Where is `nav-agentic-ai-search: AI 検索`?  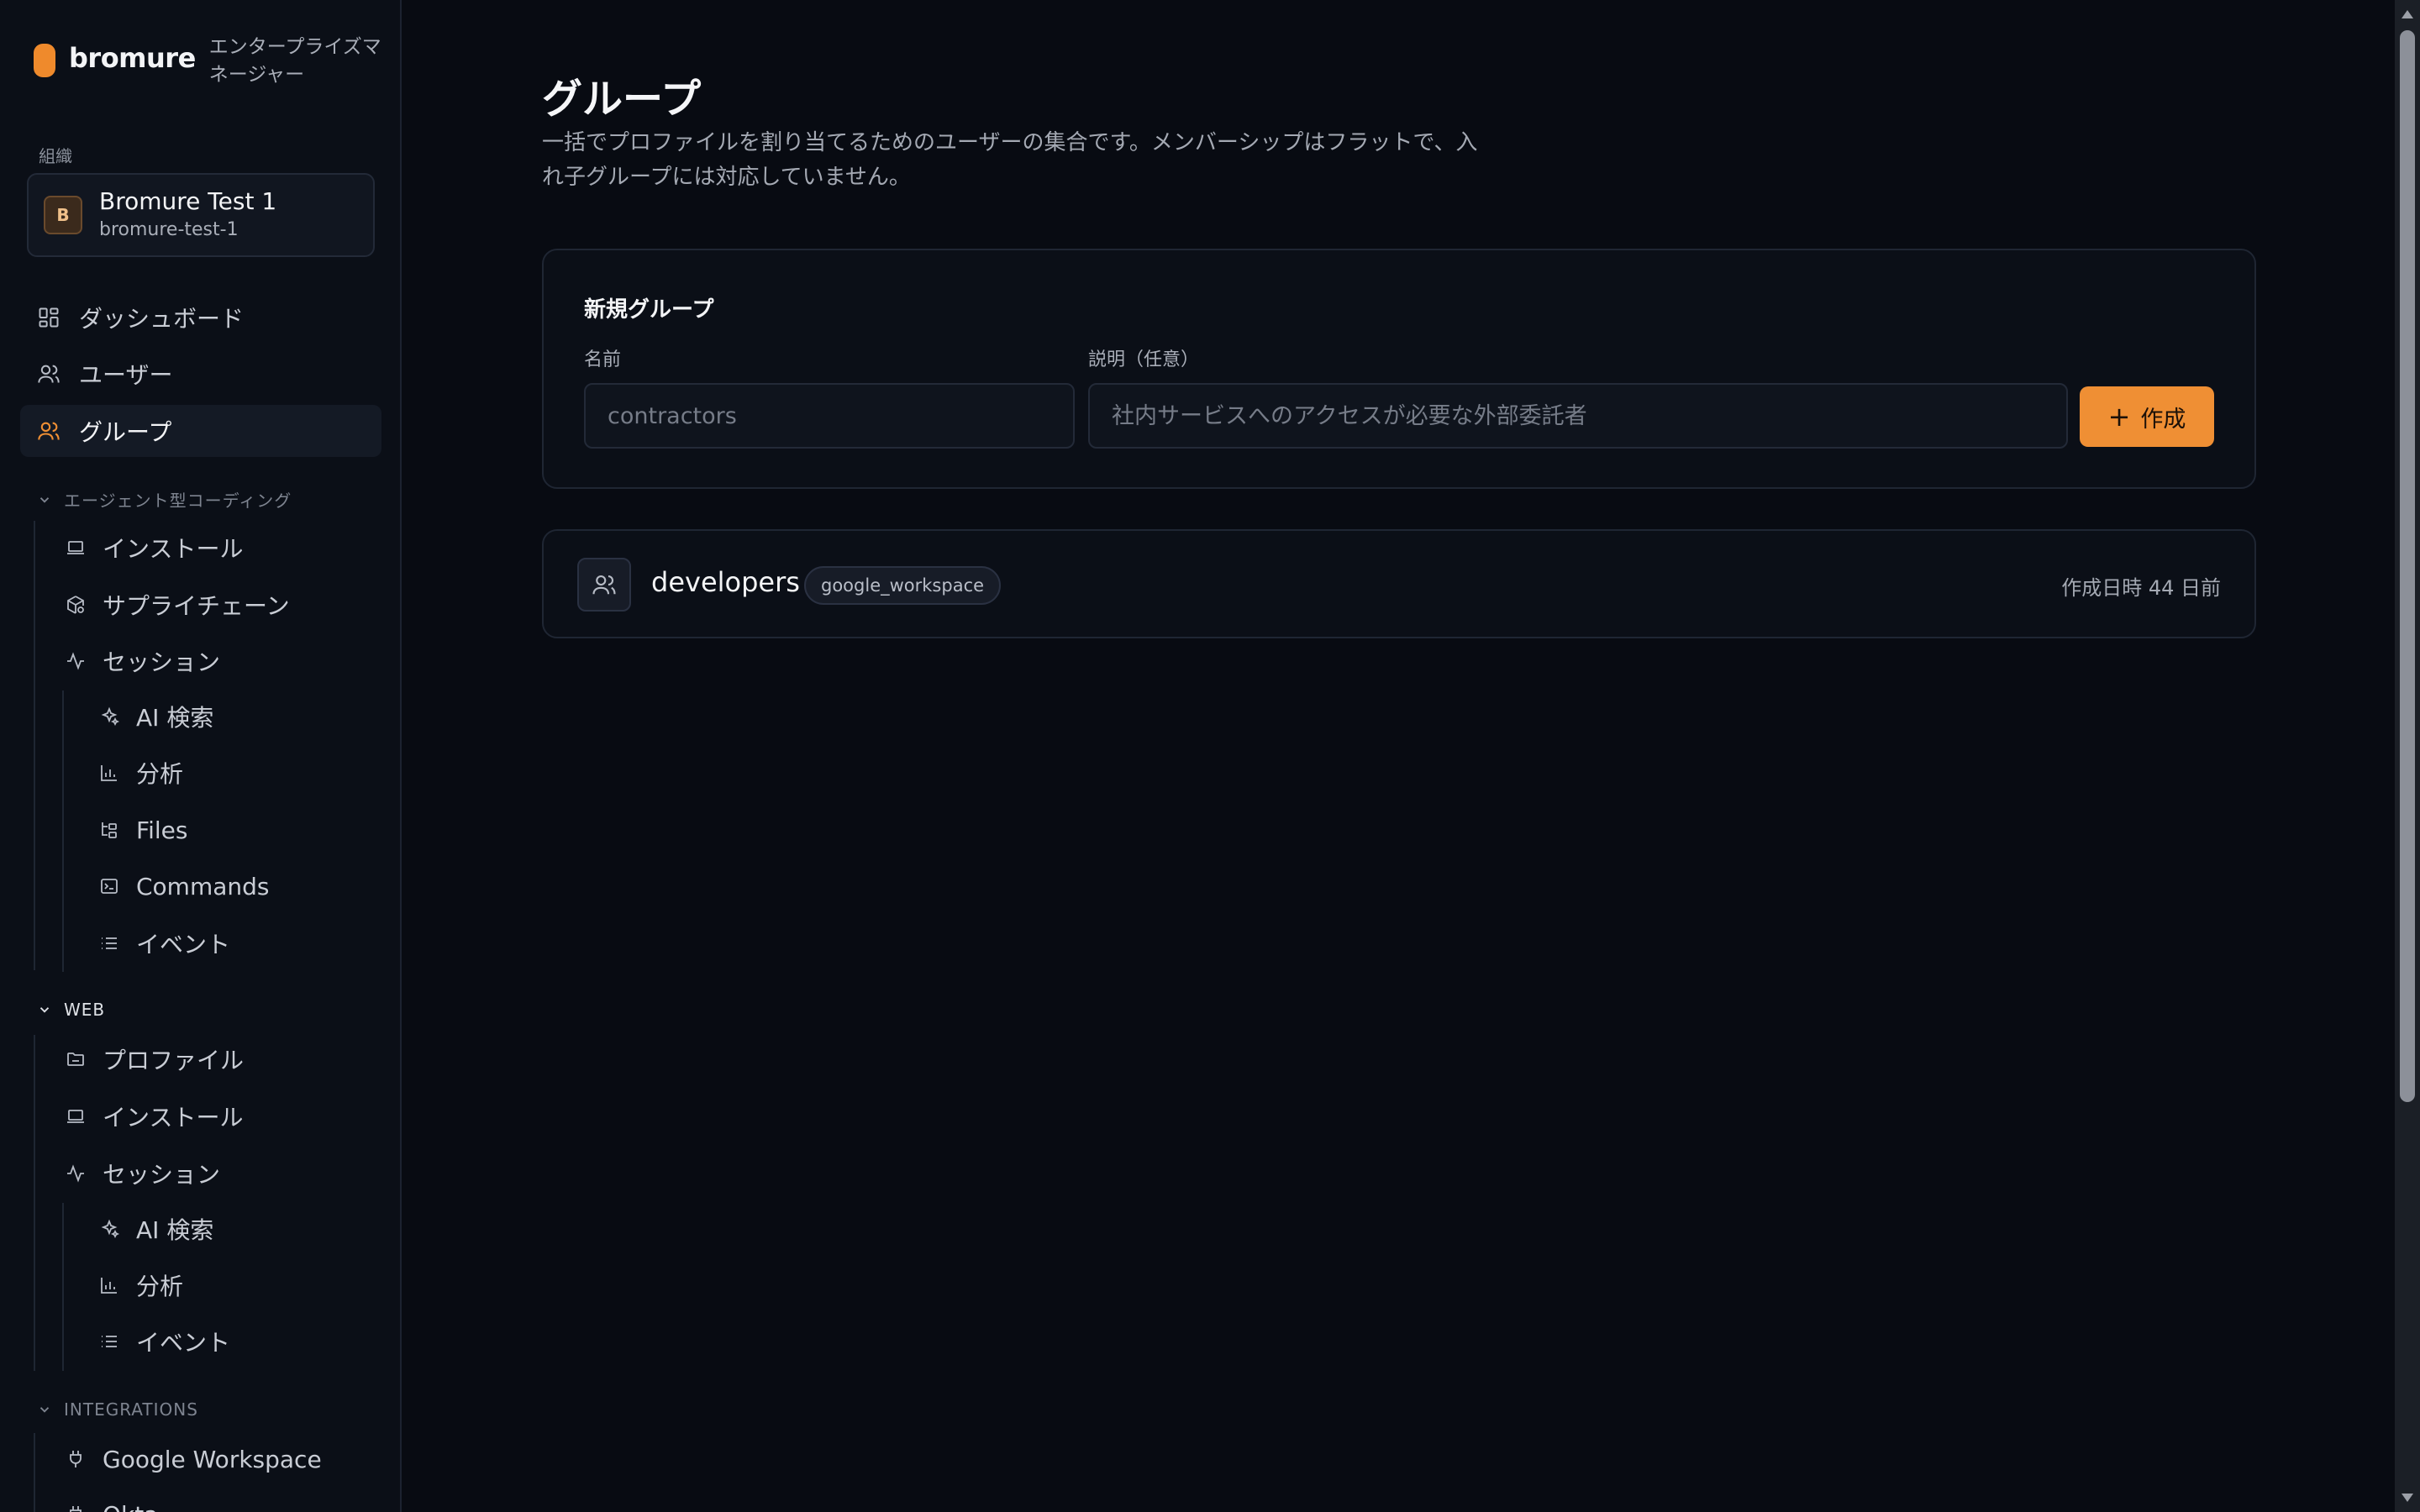 nav-agentic-ai-search: AI 検索 is located at coordinates (233, 716).